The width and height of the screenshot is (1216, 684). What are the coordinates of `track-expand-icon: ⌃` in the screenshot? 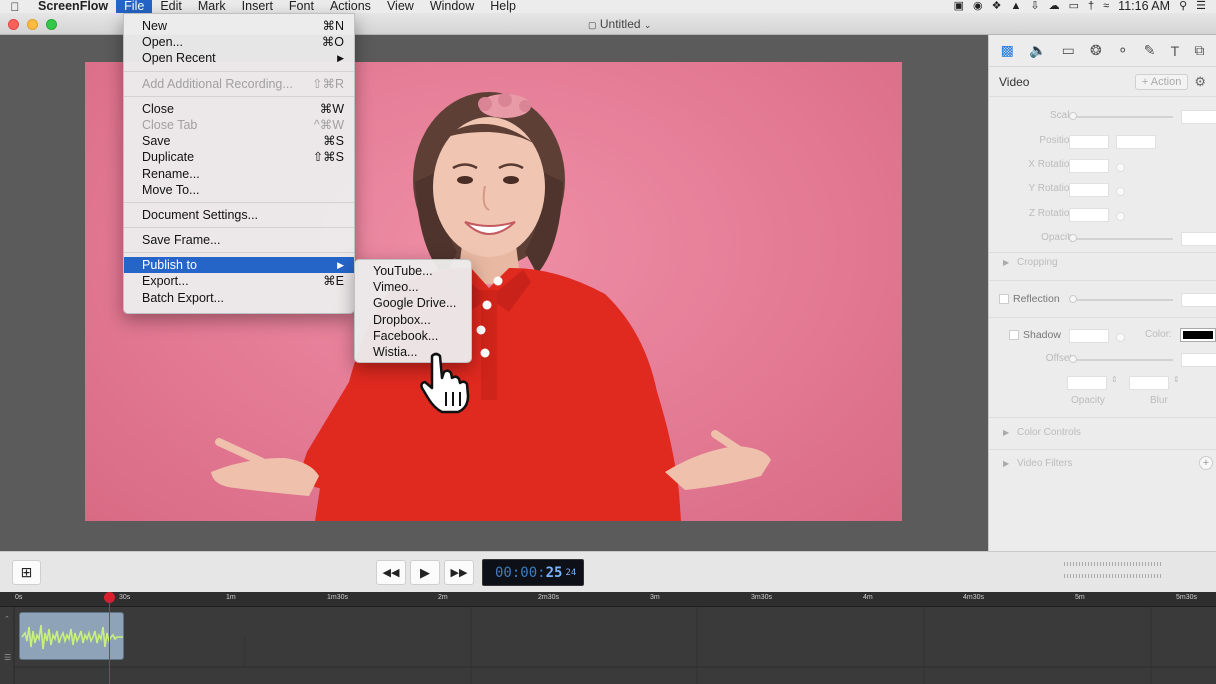 It's located at (7, 619).